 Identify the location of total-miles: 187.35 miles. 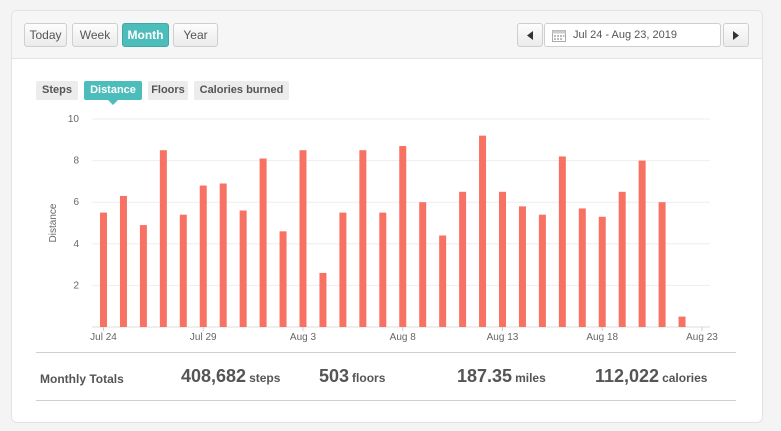
(501, 376).